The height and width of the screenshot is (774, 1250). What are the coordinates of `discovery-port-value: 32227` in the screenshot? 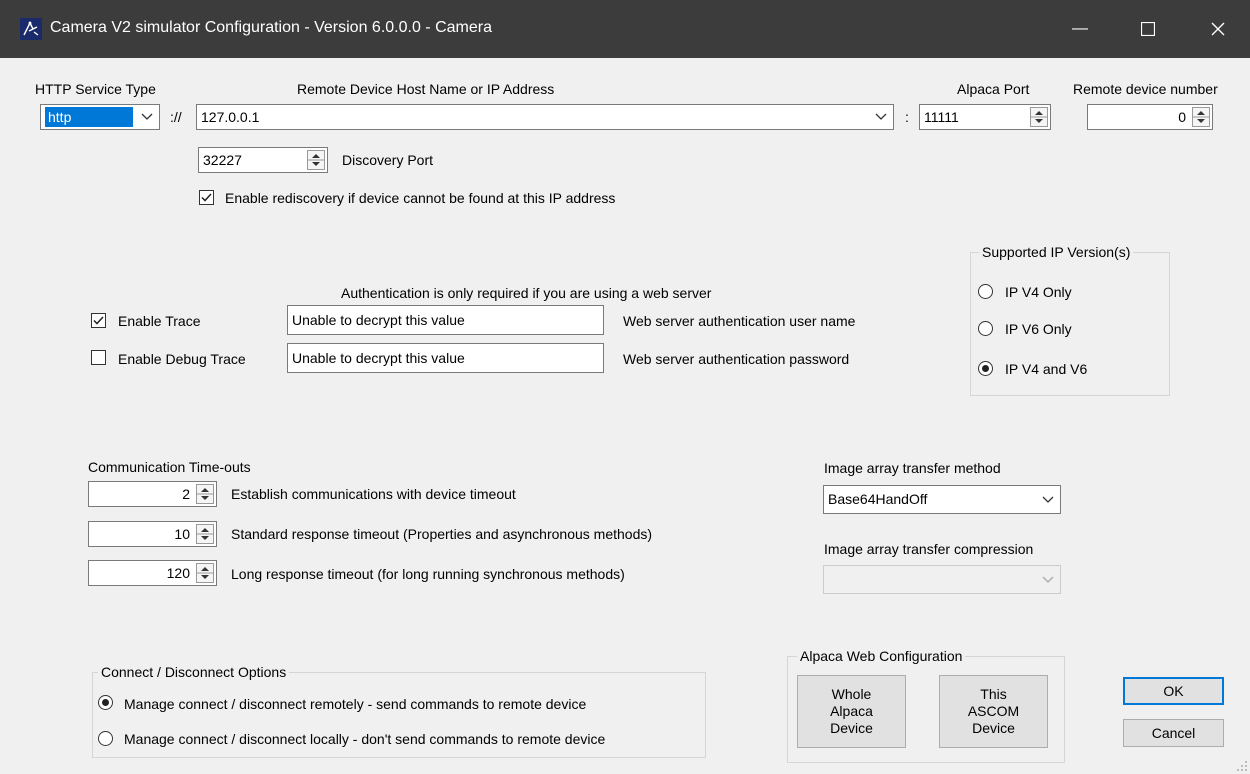 It's located at (222, 160).